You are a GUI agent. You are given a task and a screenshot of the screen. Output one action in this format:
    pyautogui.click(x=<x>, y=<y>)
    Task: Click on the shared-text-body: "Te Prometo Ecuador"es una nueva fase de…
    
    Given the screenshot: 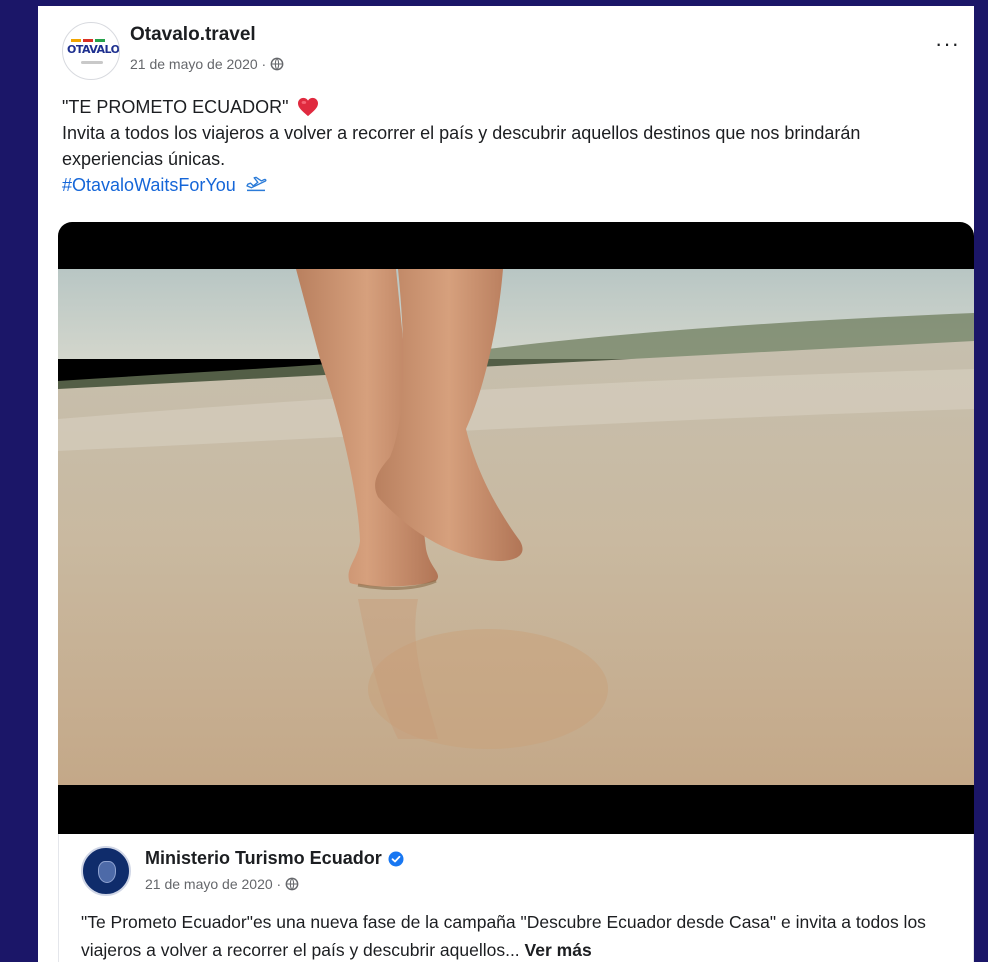 What is the action you would take?
    pyautogui.click(x=503, y=936)
    